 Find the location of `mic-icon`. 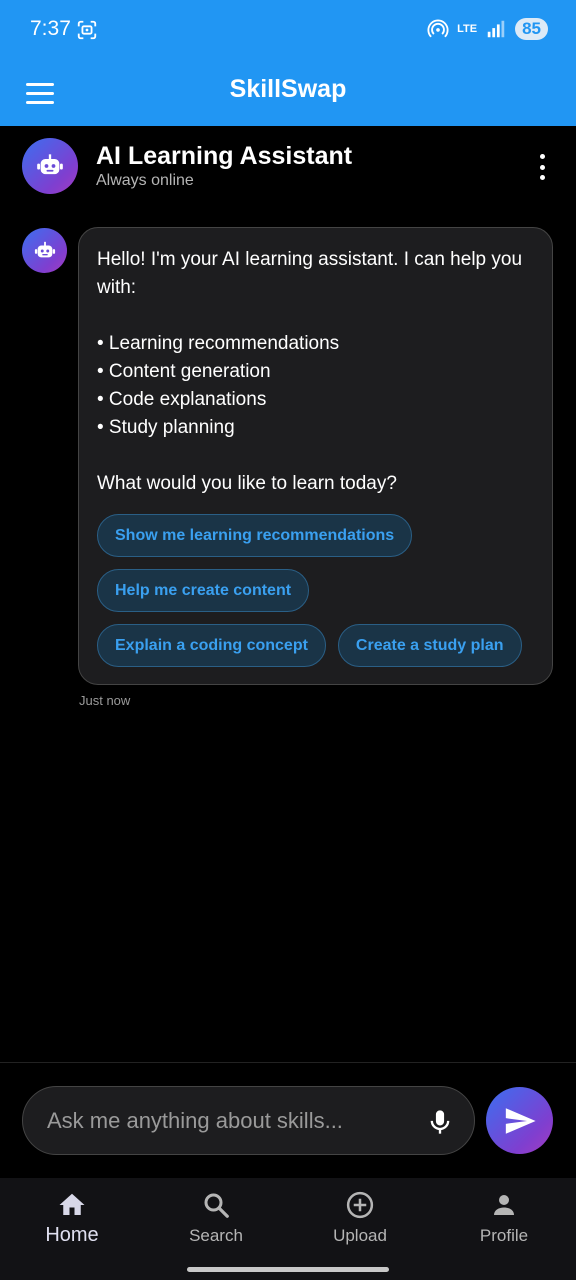

mic-icon is located at coordinates (440, 1122).